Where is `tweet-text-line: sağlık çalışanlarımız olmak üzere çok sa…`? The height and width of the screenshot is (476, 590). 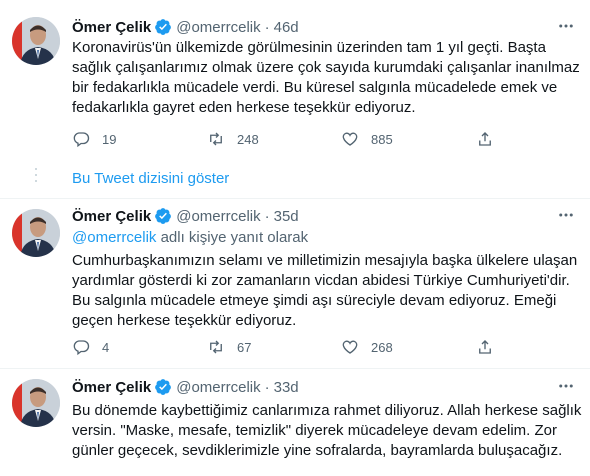 tweet-text-line: sağlık çalışanlarımız olmak üzere çok sa… is located at coordinates (326, 67).